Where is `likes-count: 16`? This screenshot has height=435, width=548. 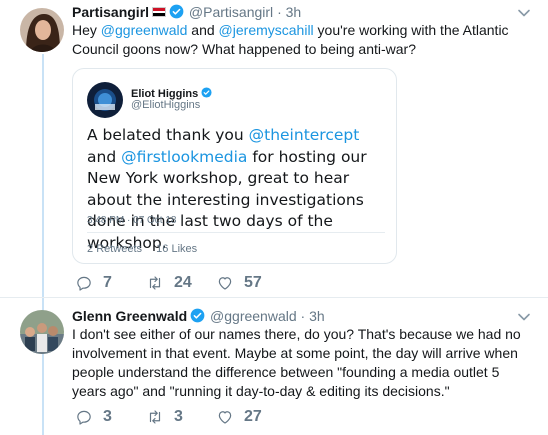 likes-count: 16 is located at coordinates (162, 249).